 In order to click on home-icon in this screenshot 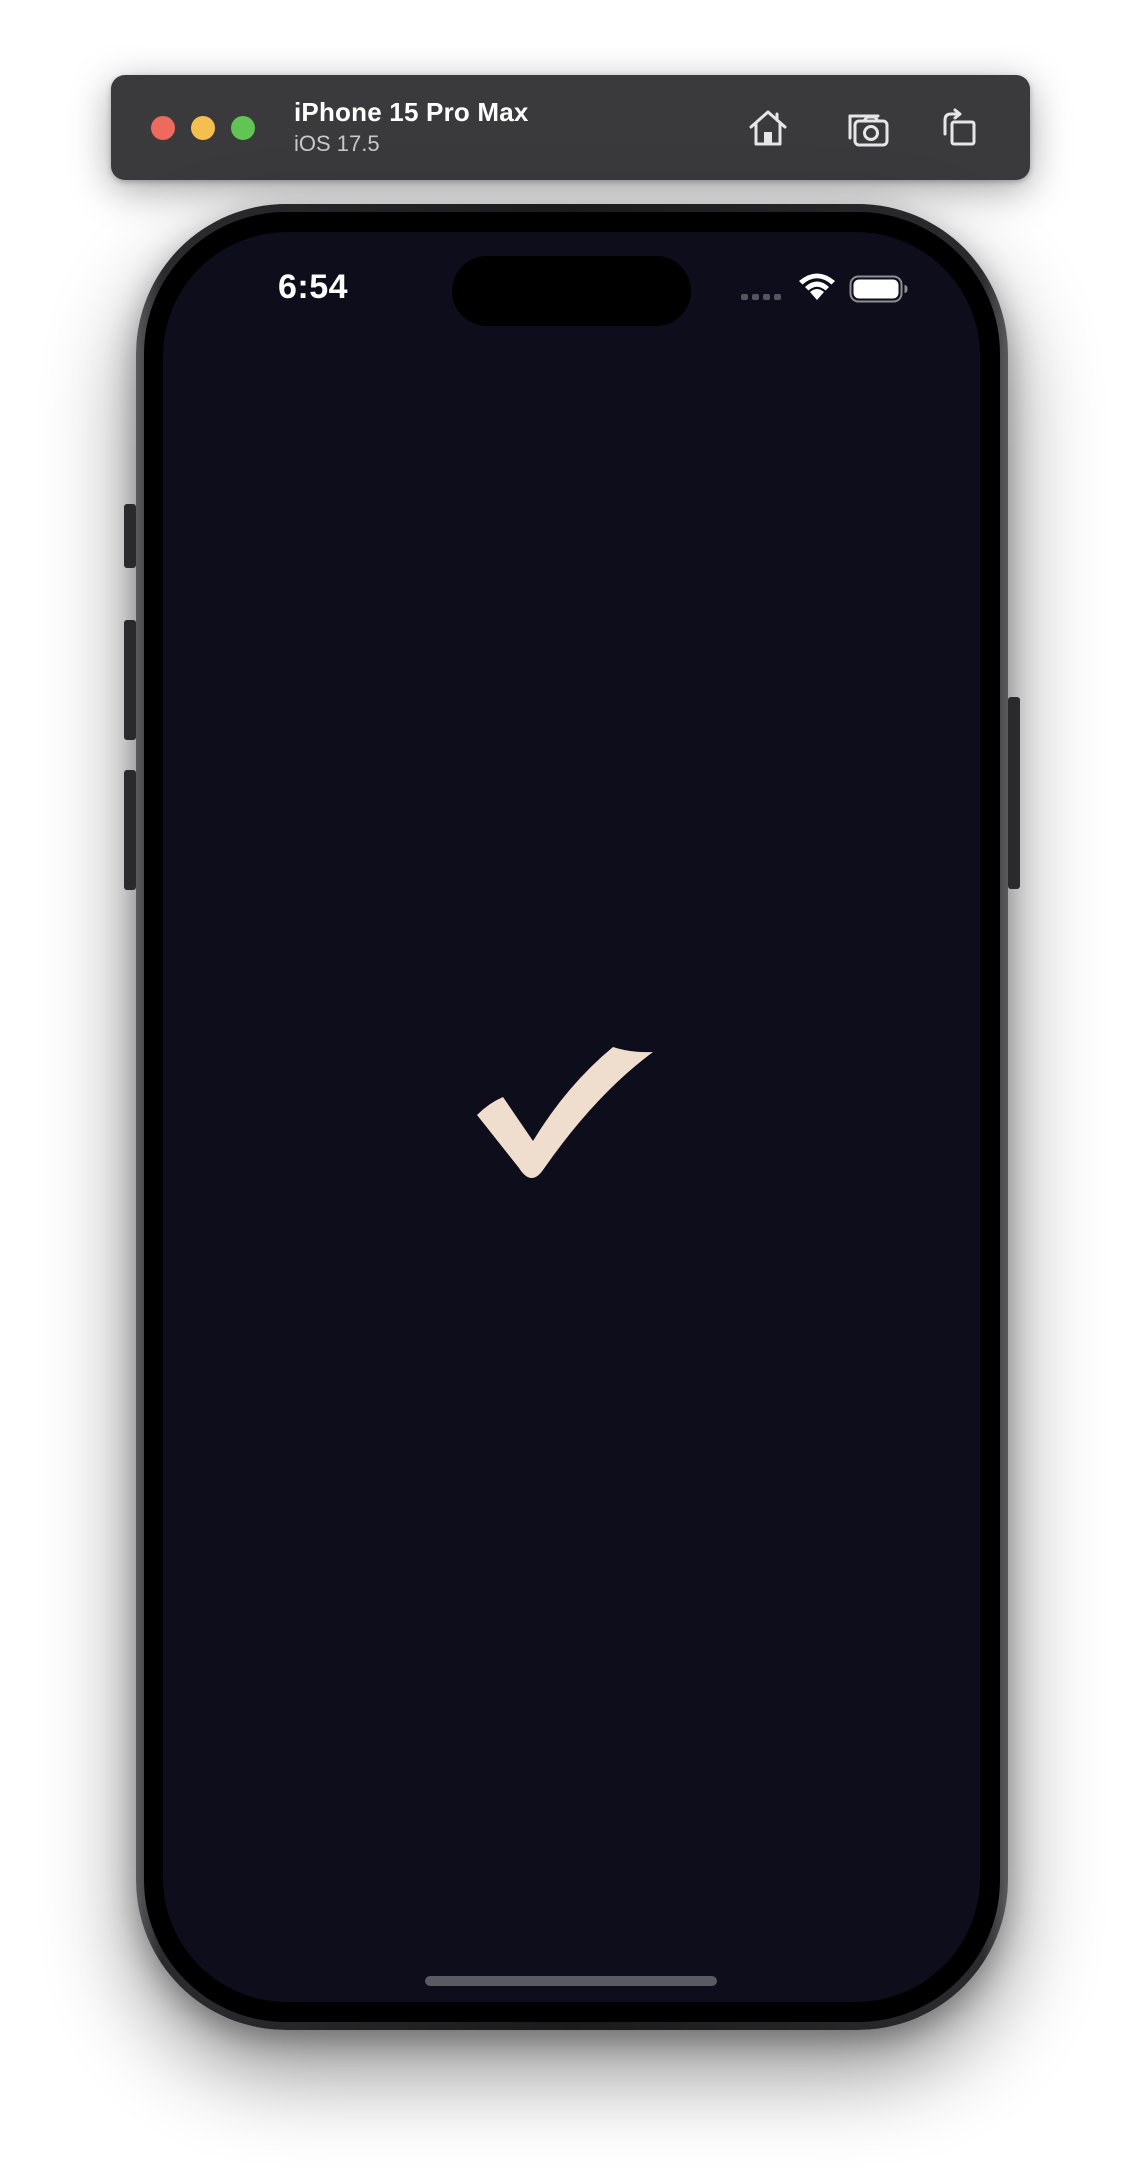, I will do `click(768, 128)`.